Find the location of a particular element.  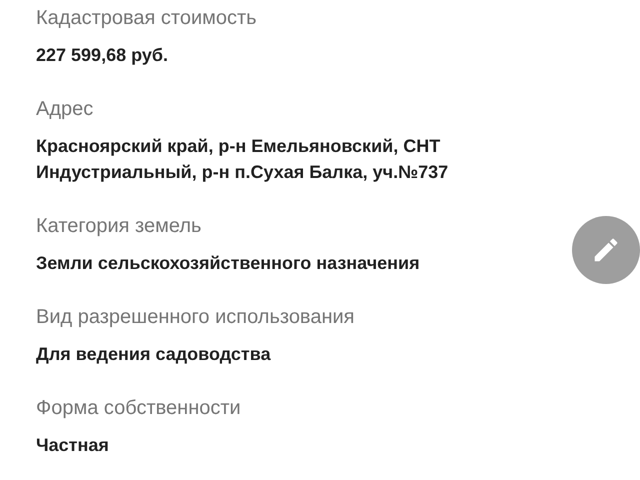

field-value: Для ведения садоводства is located at coordinates (153, 354).